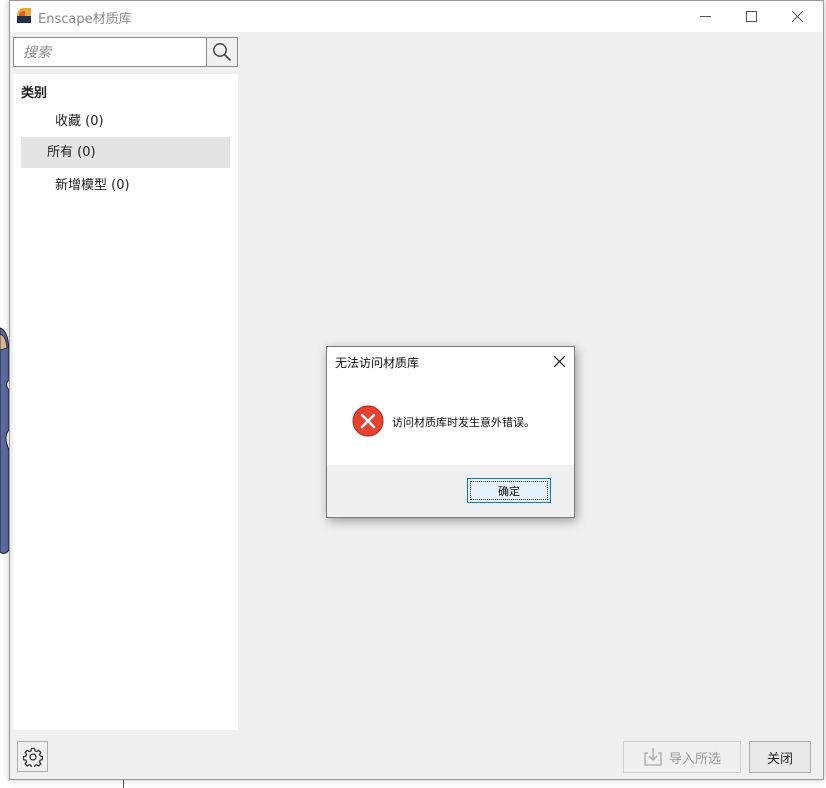  Describe the element at coordinates (368, 421) in the screenshot. I see `error-icon` at that location.